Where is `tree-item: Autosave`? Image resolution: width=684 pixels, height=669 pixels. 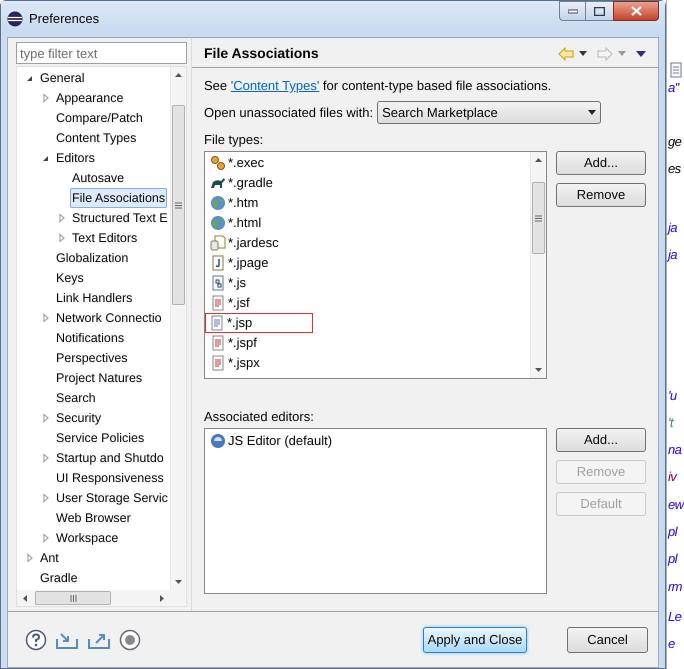
tree-item: Autosave is located at coordinates (98, 178).